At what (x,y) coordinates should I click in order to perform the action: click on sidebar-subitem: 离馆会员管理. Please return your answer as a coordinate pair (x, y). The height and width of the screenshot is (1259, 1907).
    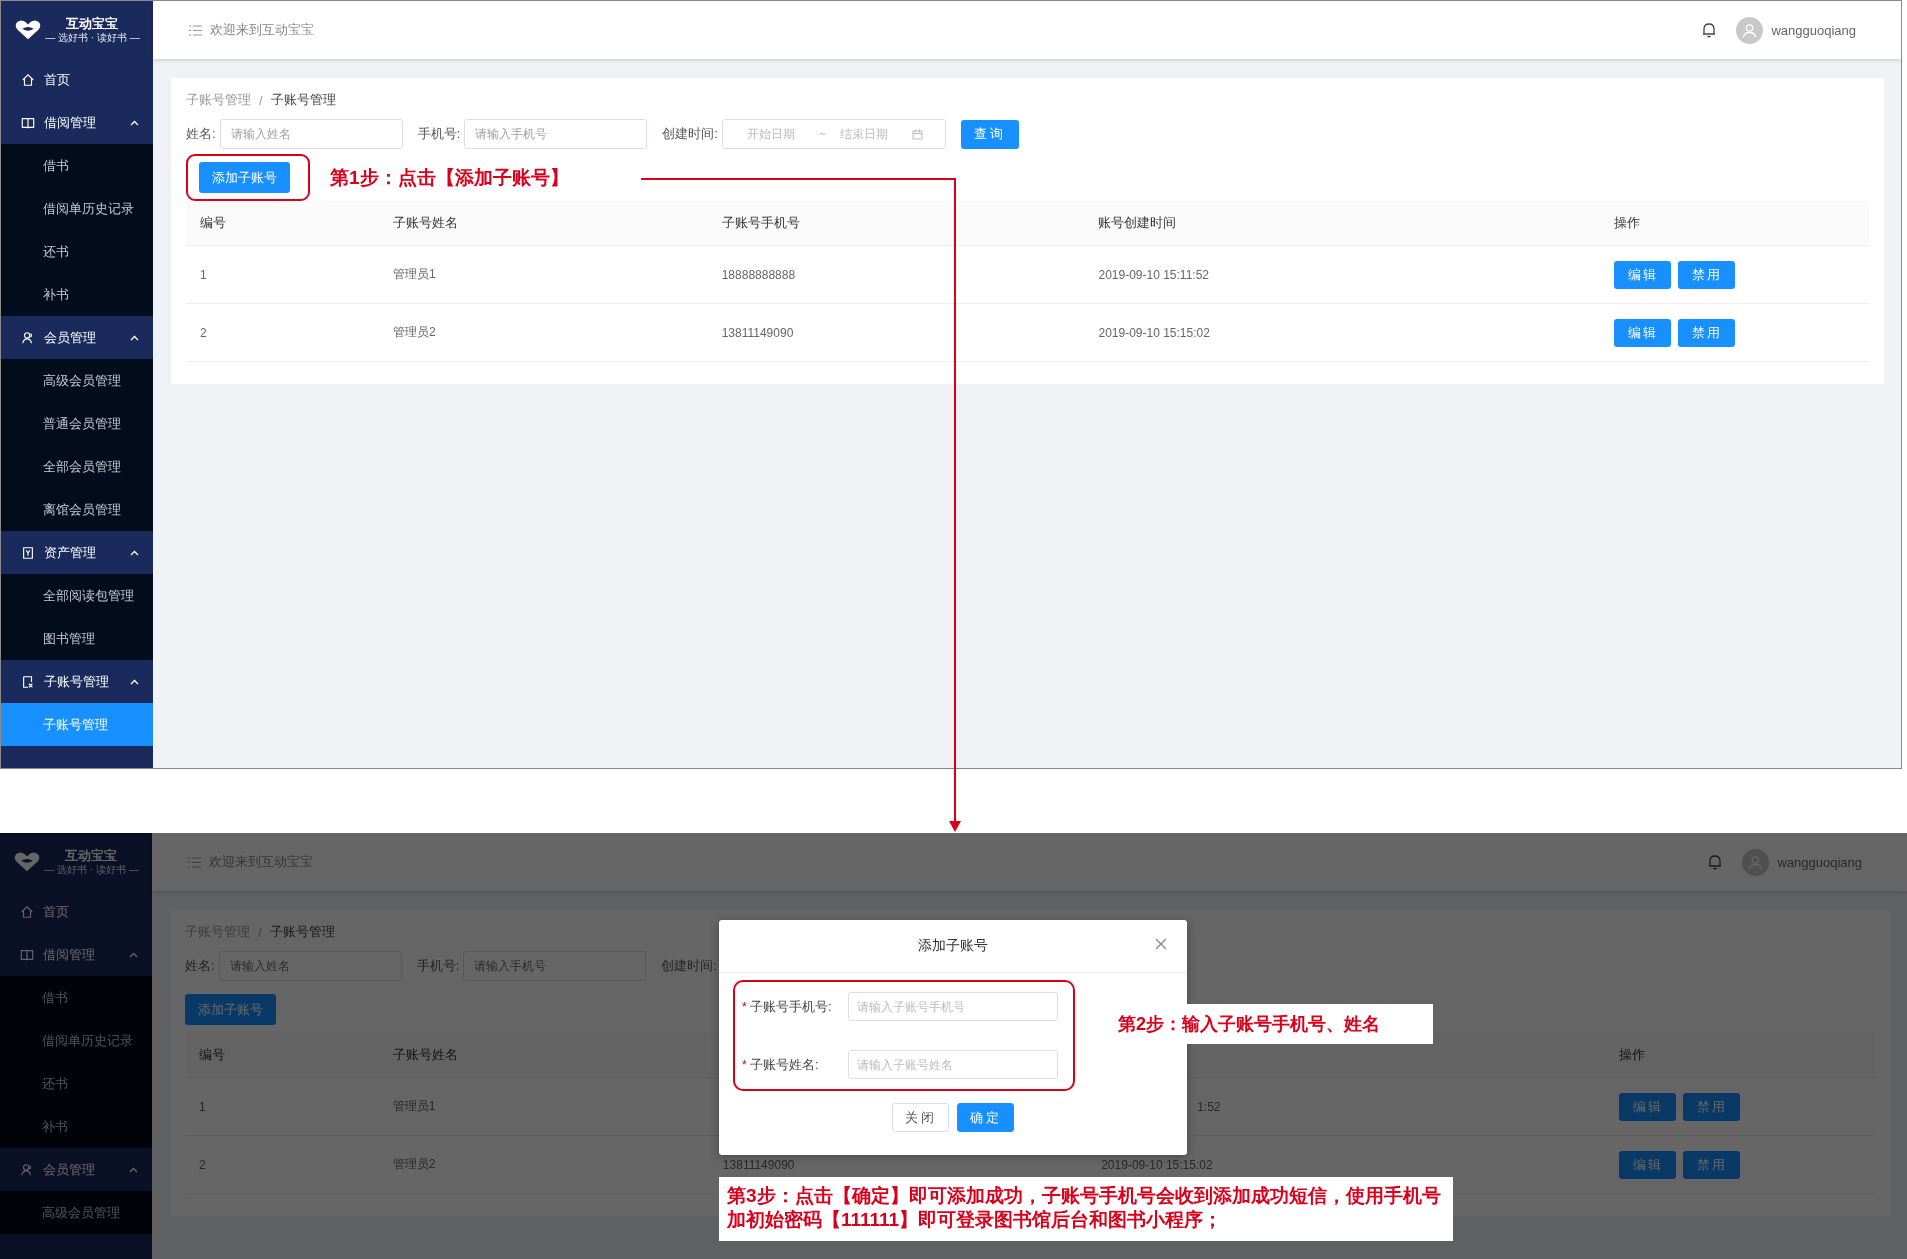
    Looking at the image, I should click on (77, 509).